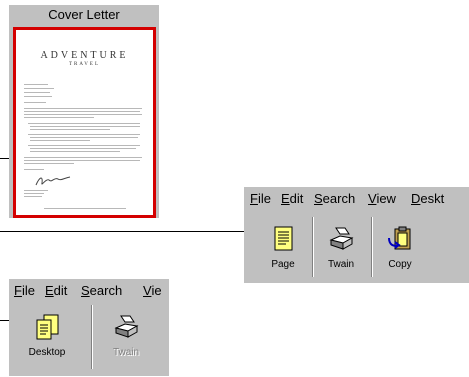 The image size is (469, 377). I want to click on copy-button-label: Copy, so click(400, 264).